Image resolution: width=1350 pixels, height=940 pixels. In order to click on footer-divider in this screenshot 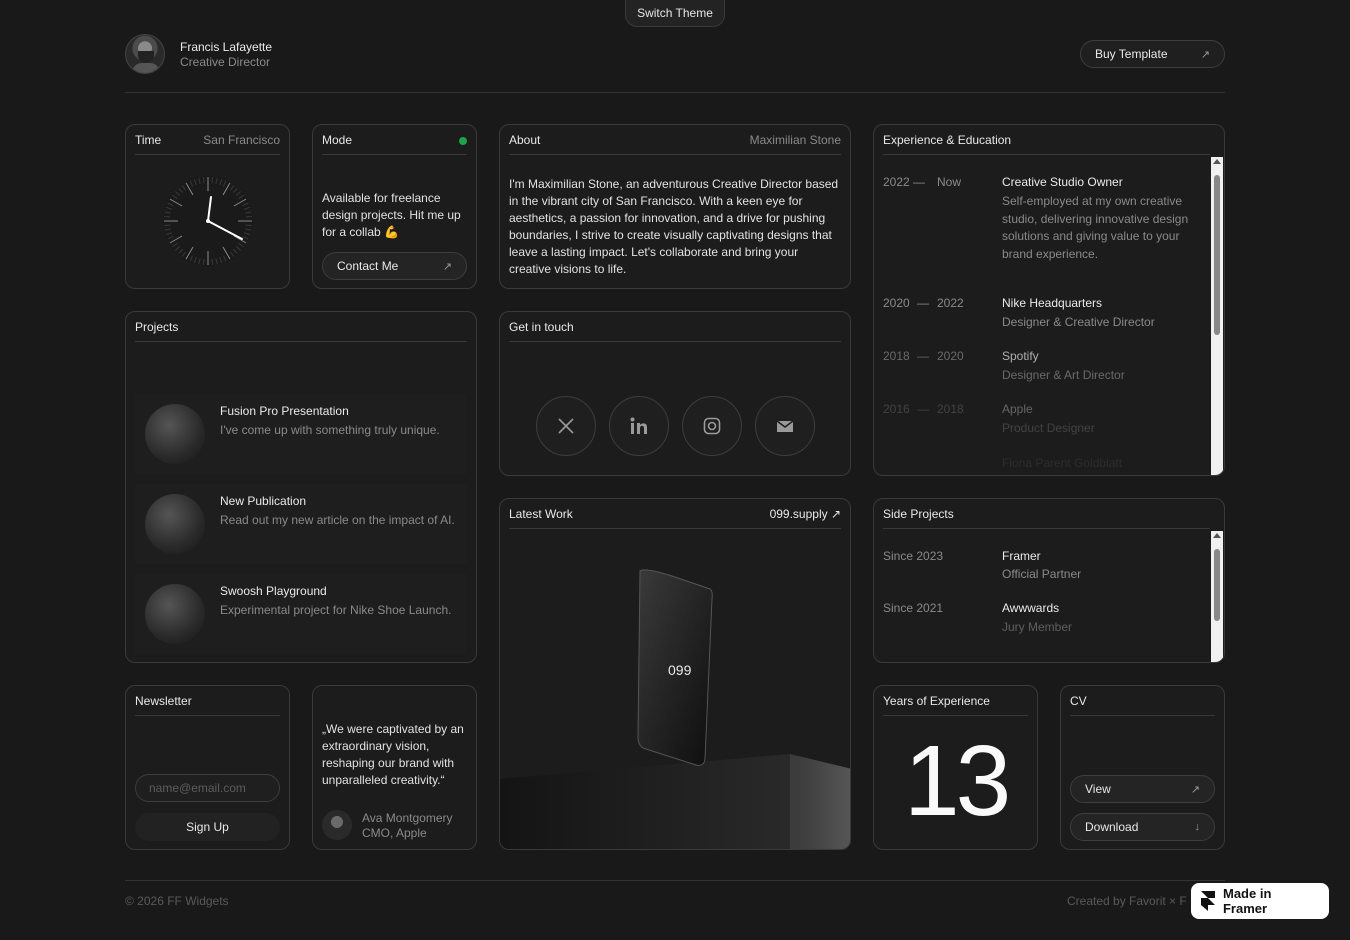, I will do `click(675, 880)`.